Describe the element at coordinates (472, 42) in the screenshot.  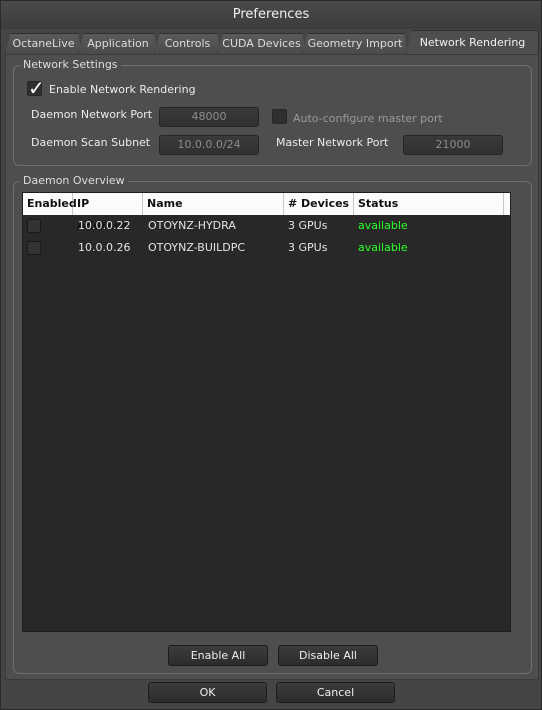
I see `tab-network-rendering: Network Rendering` at that location.